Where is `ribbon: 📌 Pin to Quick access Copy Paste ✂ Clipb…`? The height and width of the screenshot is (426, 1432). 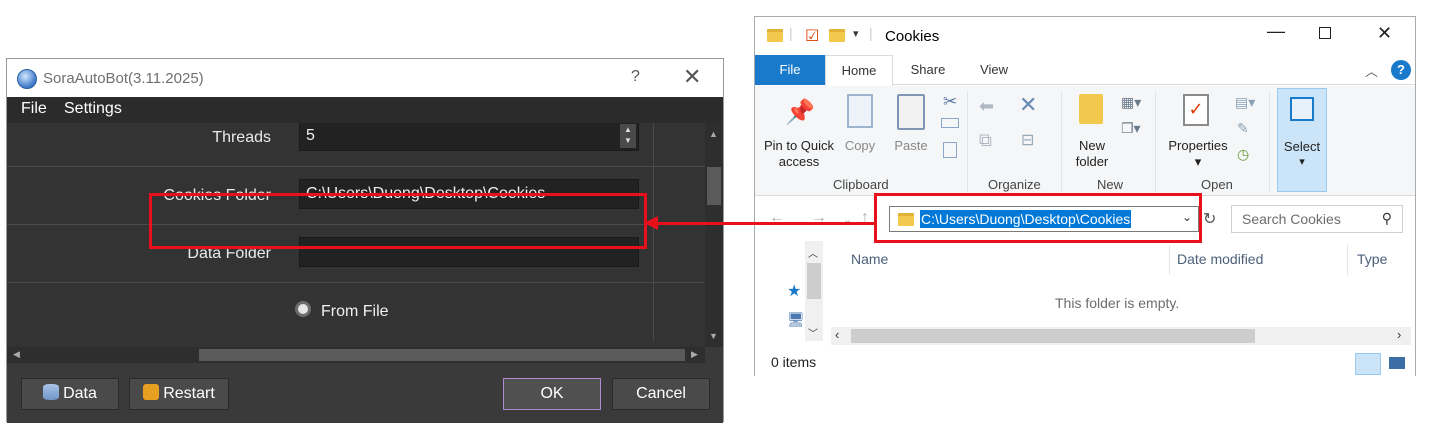 ribbon: 📌 Pin to Quick access Copy Paste ✂ Clipb… is located at coordinates (1085, 141).